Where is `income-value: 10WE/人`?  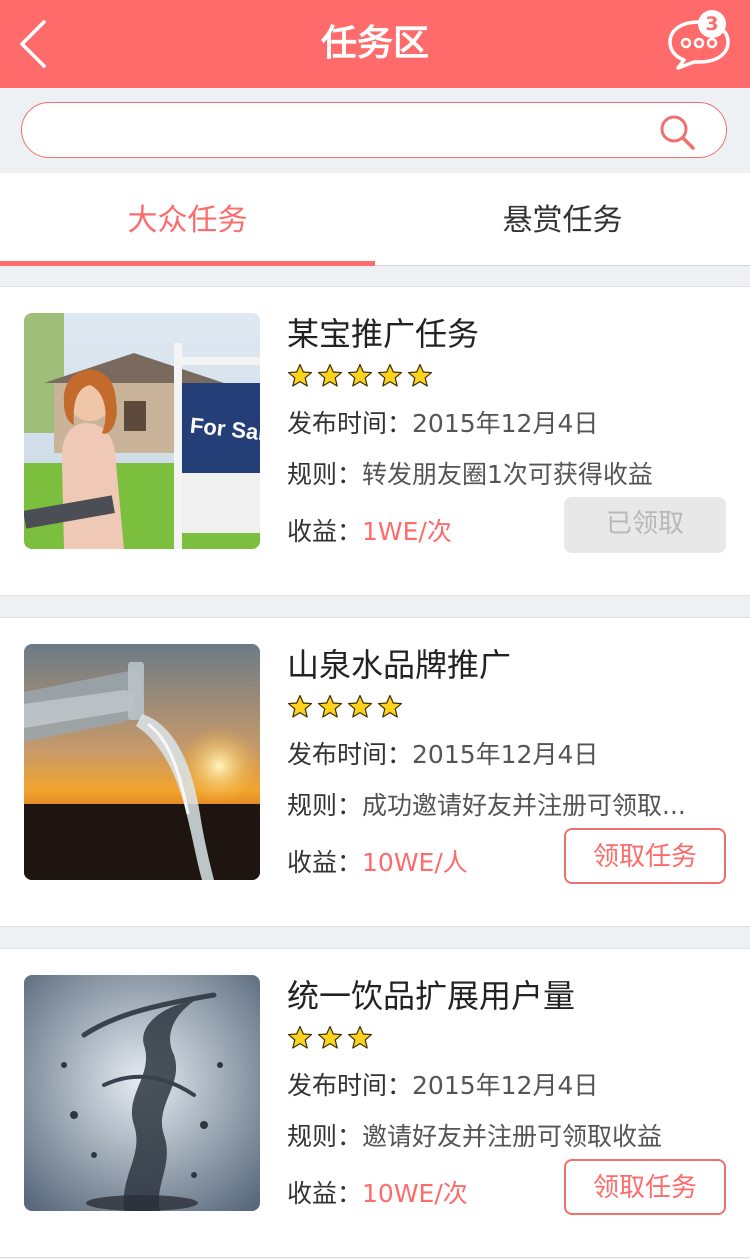 income-value: 10WE/人 is located at coordinates (415, 862).